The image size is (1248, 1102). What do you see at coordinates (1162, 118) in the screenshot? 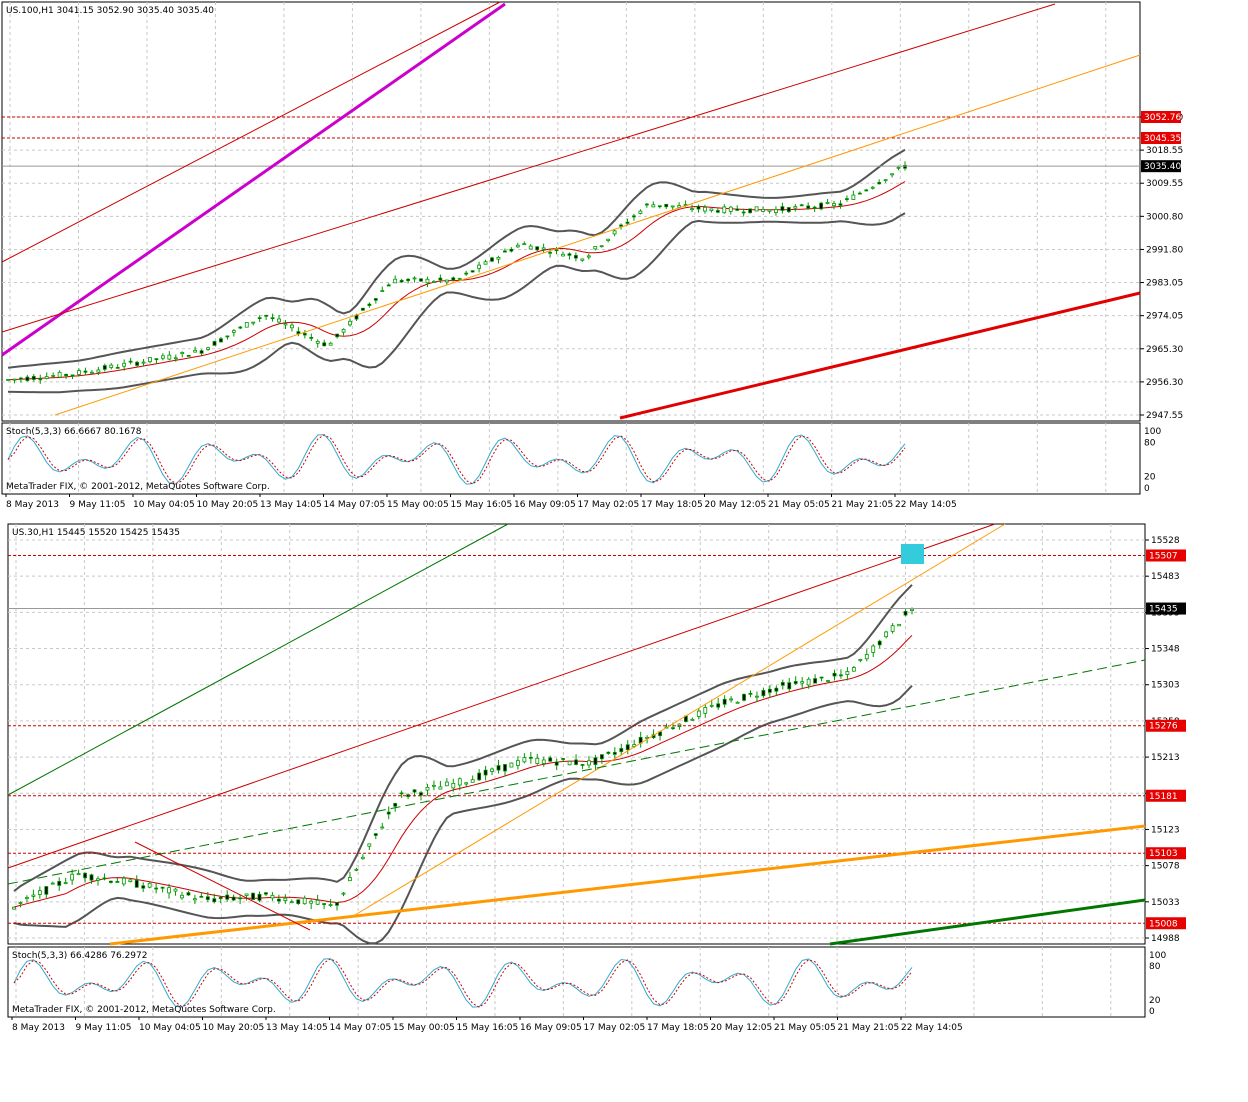
I see `price-tag: 3052.76` at bounding box center [1162, 118].